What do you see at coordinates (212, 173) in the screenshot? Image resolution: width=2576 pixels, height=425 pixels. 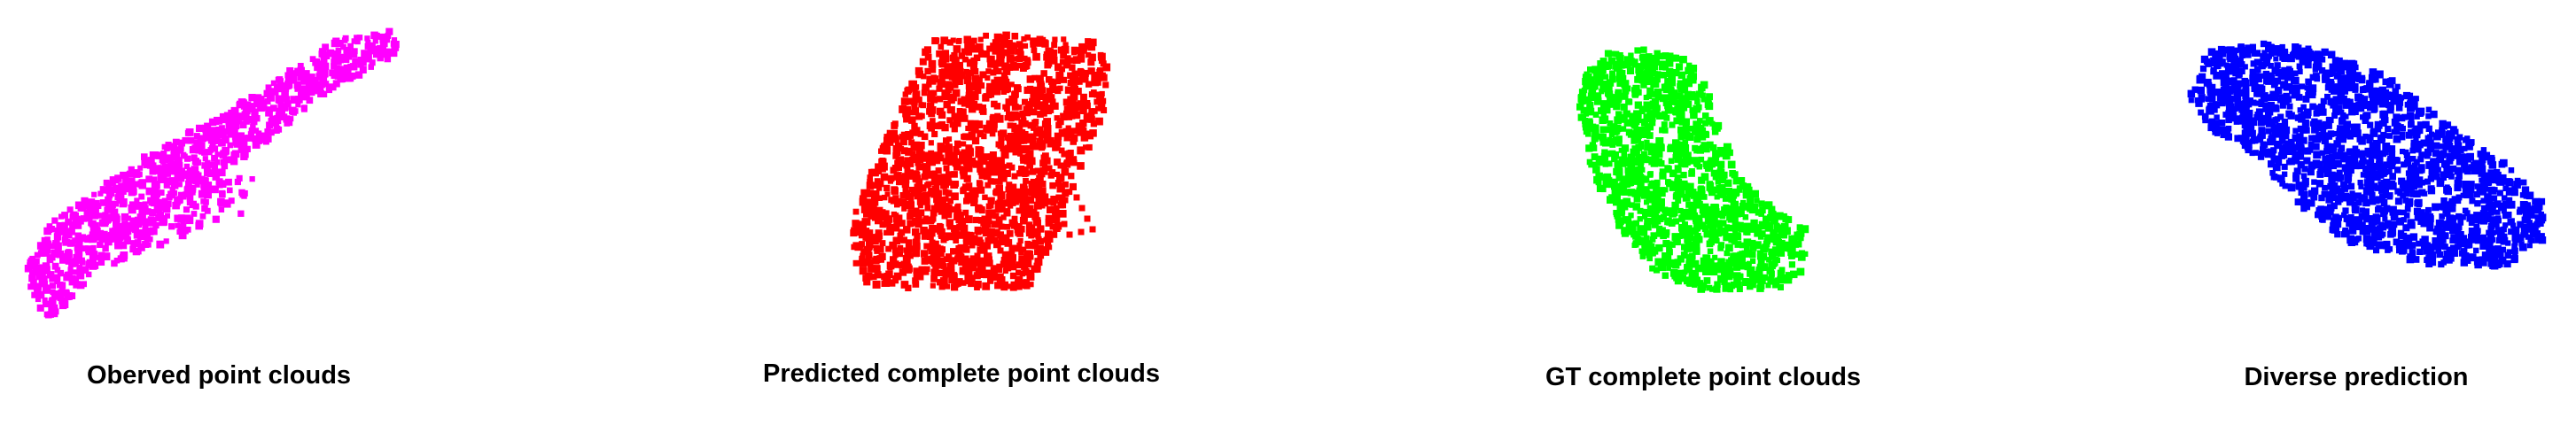 I see `observed-point-cloud` at bounding box center [212, 173].